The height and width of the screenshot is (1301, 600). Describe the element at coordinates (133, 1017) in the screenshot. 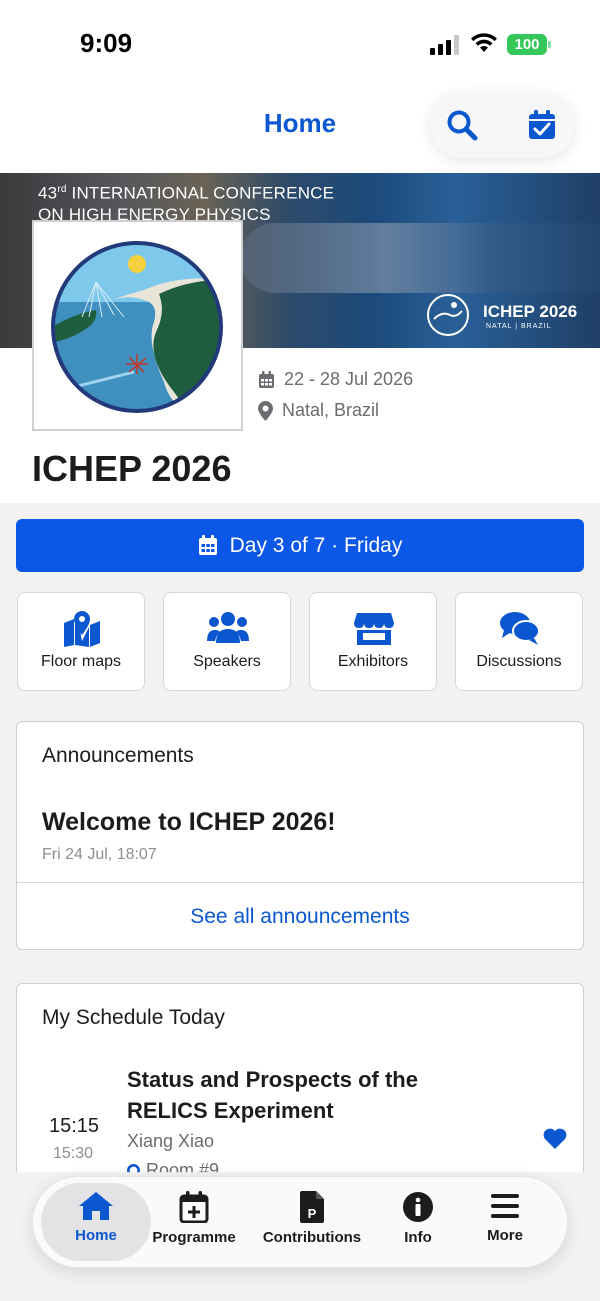

I see `schedule-heading: My Schedule Today` at that location.